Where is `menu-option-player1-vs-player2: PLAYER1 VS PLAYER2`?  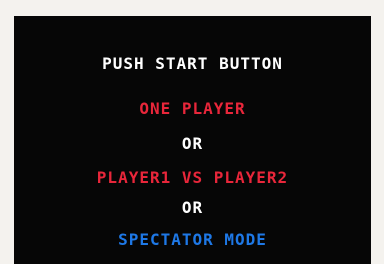
menu-option-player1-vs-player2: PLAYER1 VS PLAYER2 is located at coordinates (192, 177).